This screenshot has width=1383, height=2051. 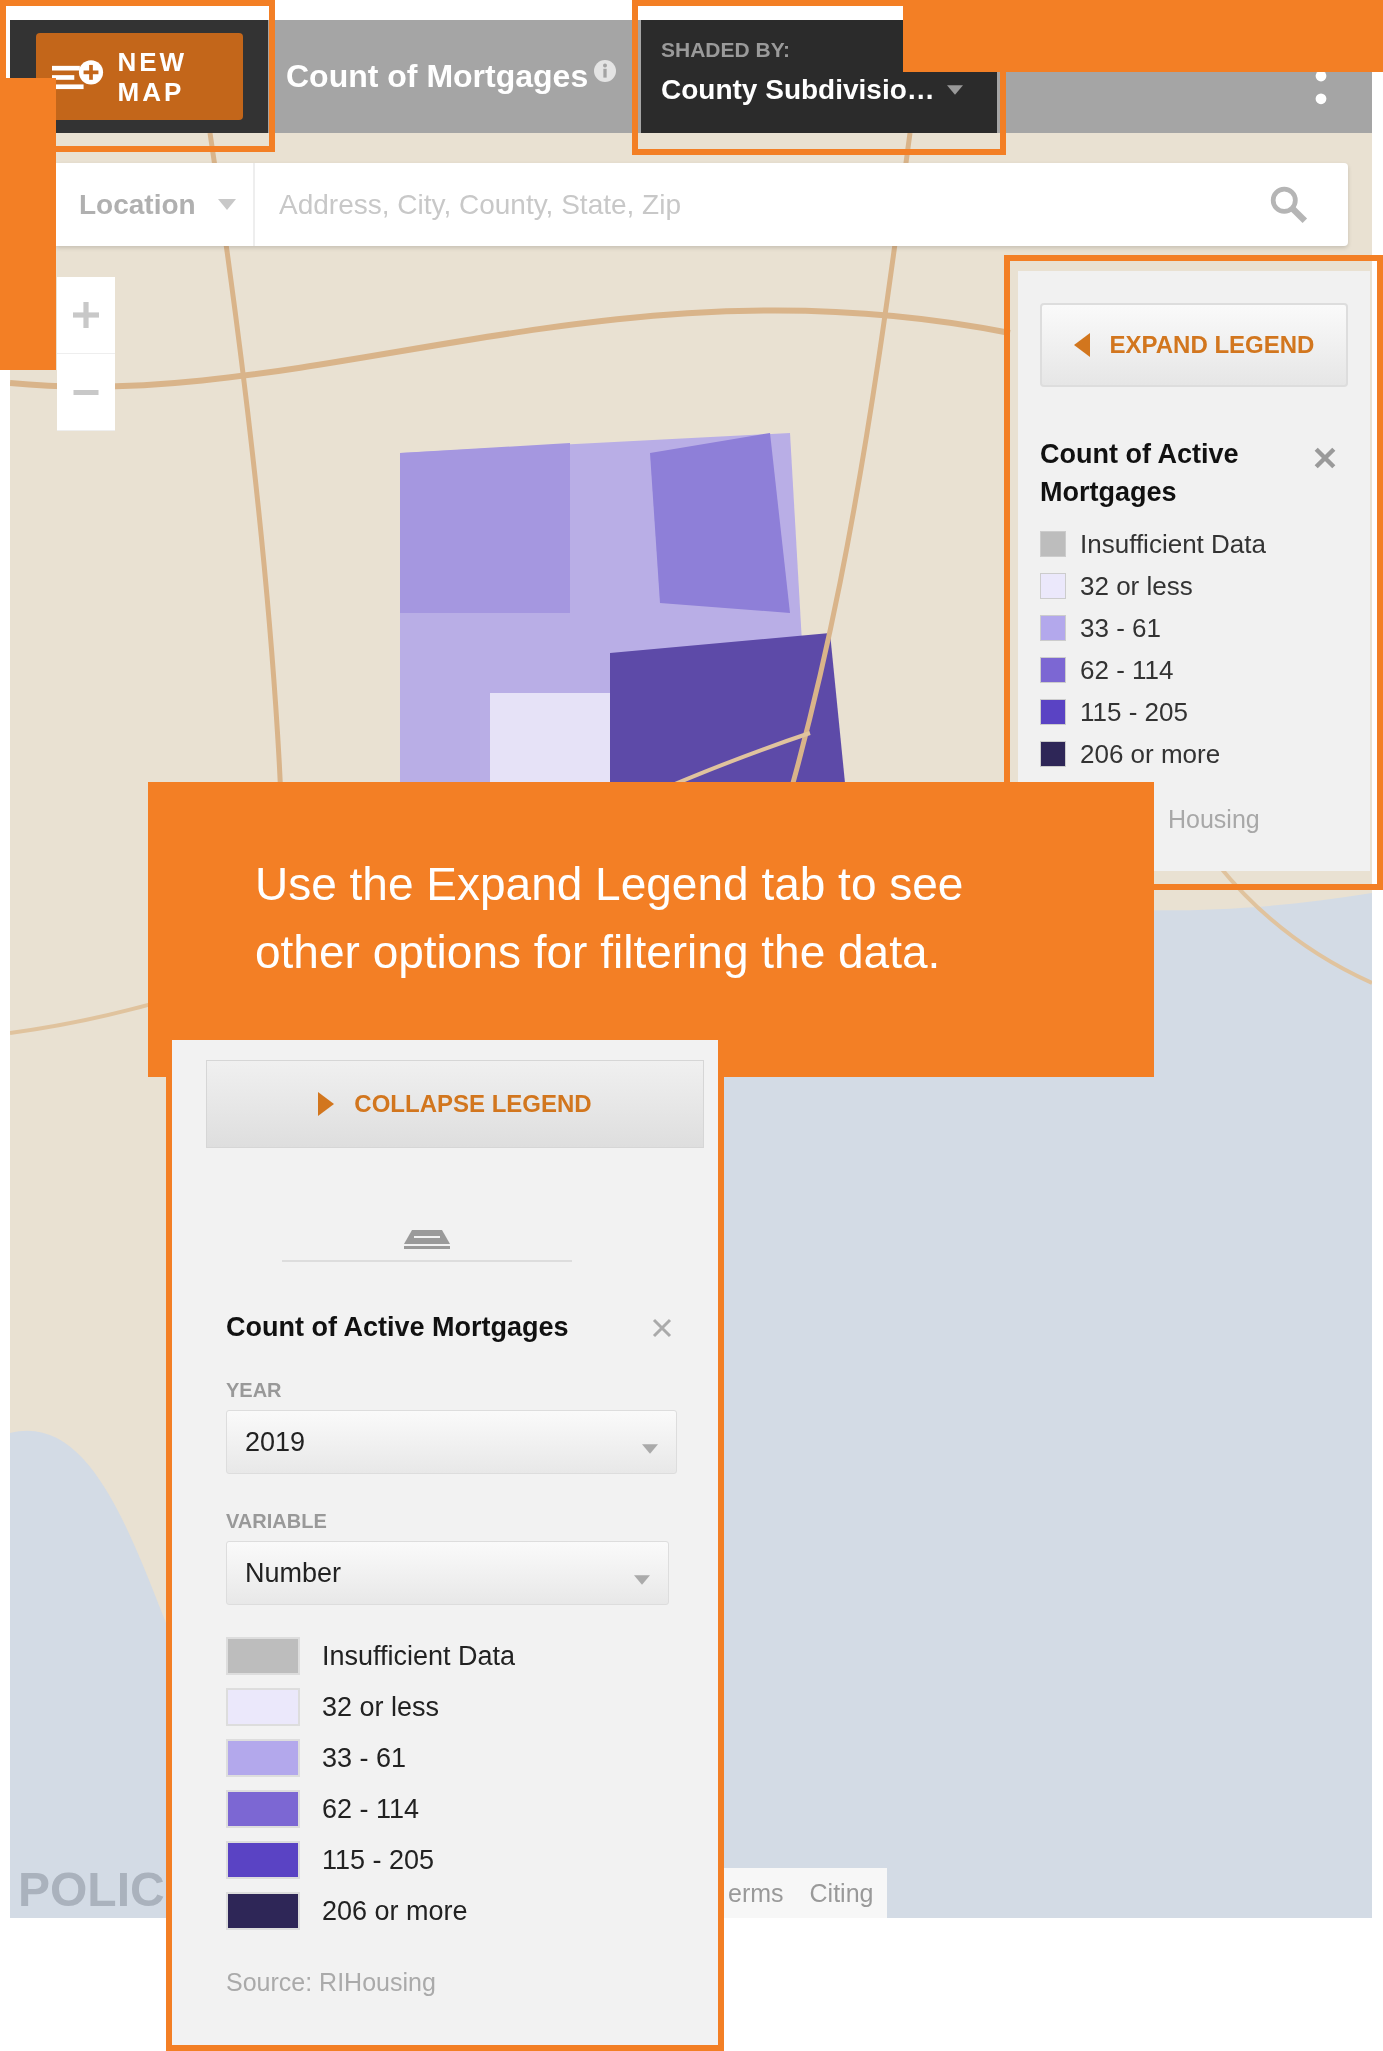 What do you see at coordinates (86, 392) in the screenshot?
I see `minus-icon` at bounding box center [86, 392].